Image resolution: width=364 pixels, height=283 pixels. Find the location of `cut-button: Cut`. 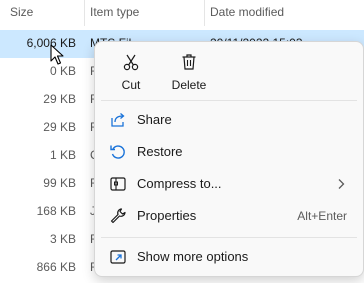

cut-button: Cut is located at coordinates (131, 71).